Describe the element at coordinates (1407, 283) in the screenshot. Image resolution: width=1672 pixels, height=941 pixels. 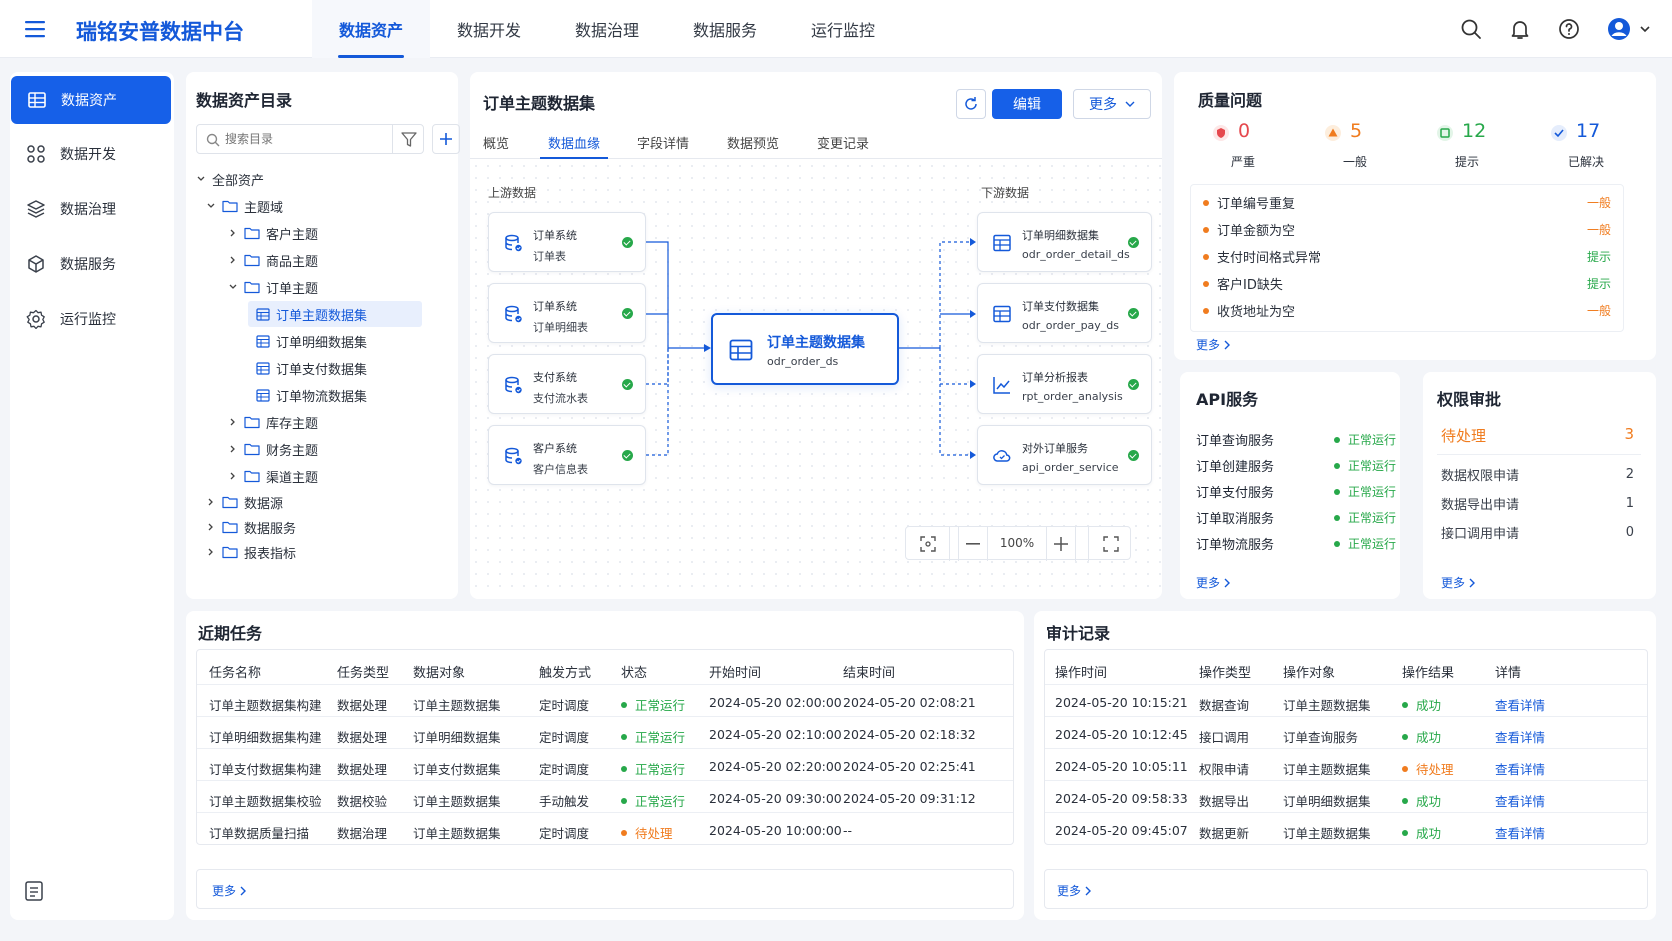
I see `quality-issue: 客户ID缺失 提示` at that location.